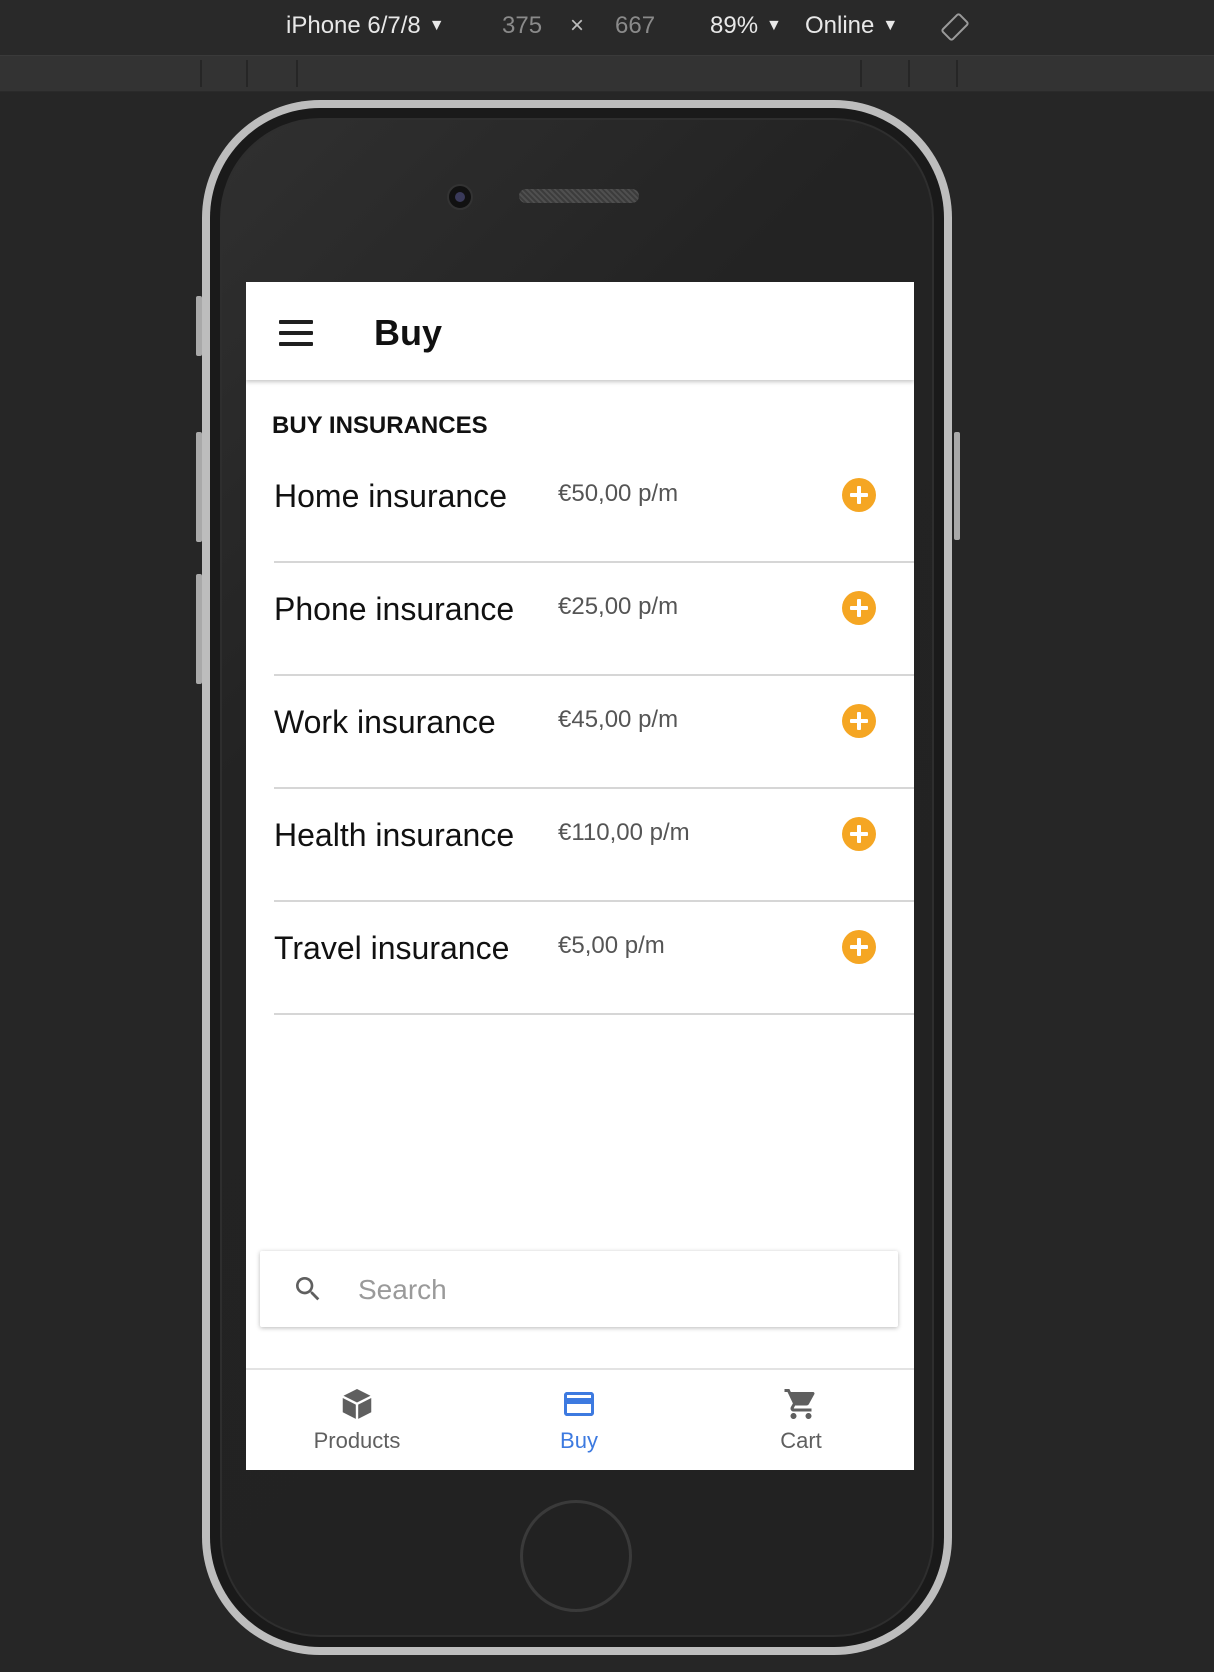 The width and height of the screenshot is (1214, 1672). I want to click on power-button, so click(957, 486).